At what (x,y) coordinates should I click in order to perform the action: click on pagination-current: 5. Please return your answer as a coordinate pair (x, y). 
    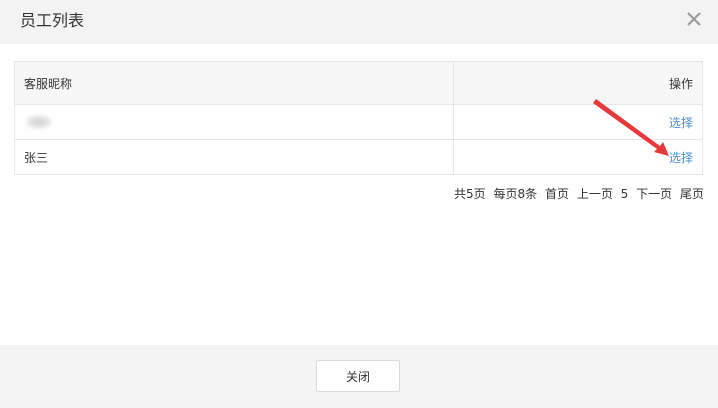
    Looking at the image, I should click on (624, 194).